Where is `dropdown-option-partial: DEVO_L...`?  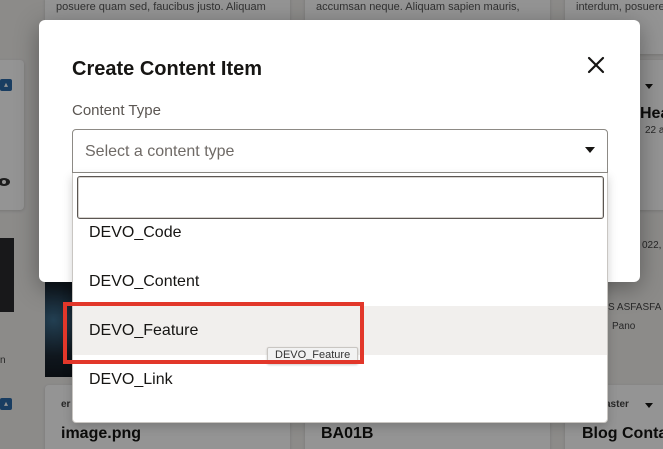 dropdown-option-partial: DEVO_L... is located at coordinates (340, 413).